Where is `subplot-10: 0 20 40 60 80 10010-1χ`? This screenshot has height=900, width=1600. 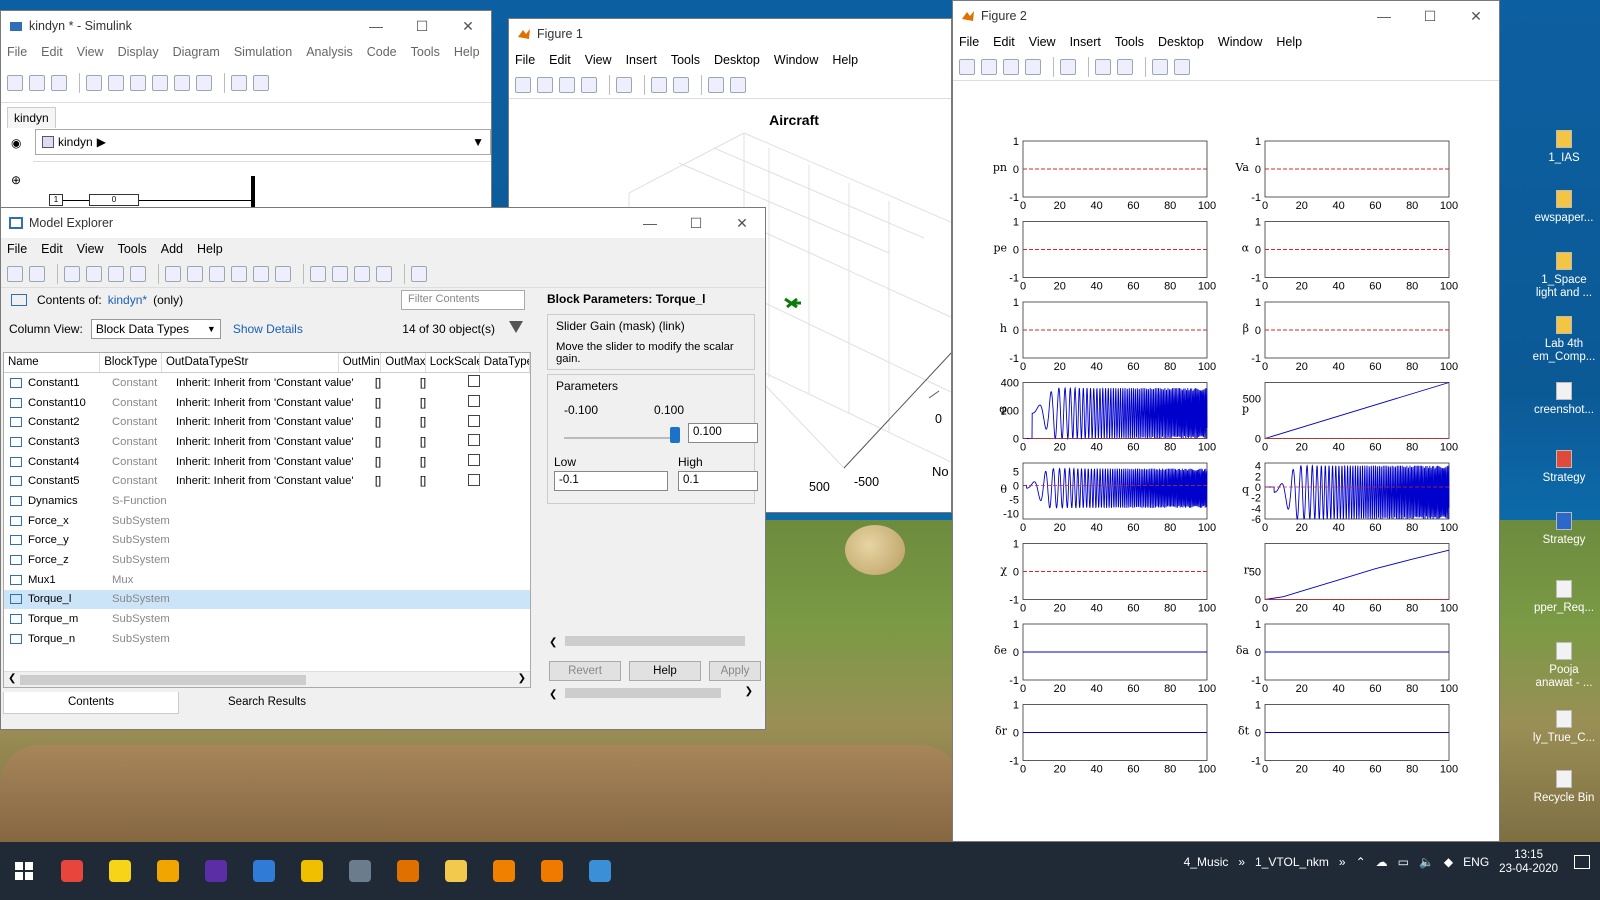 subplot-10: 0 20 40 60 80 10010-1χ is located at coordinates (1108, 577).